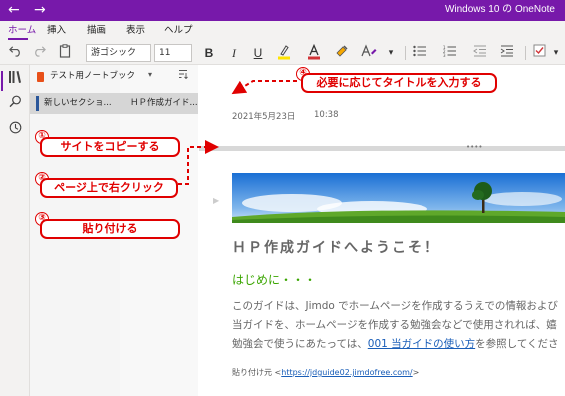 The width and height of the screenshot is (565, 396). What do you see at coordinates (237, 132) in the screenshot?
I see `annotation-arrows` at bounding box center [237, 132].